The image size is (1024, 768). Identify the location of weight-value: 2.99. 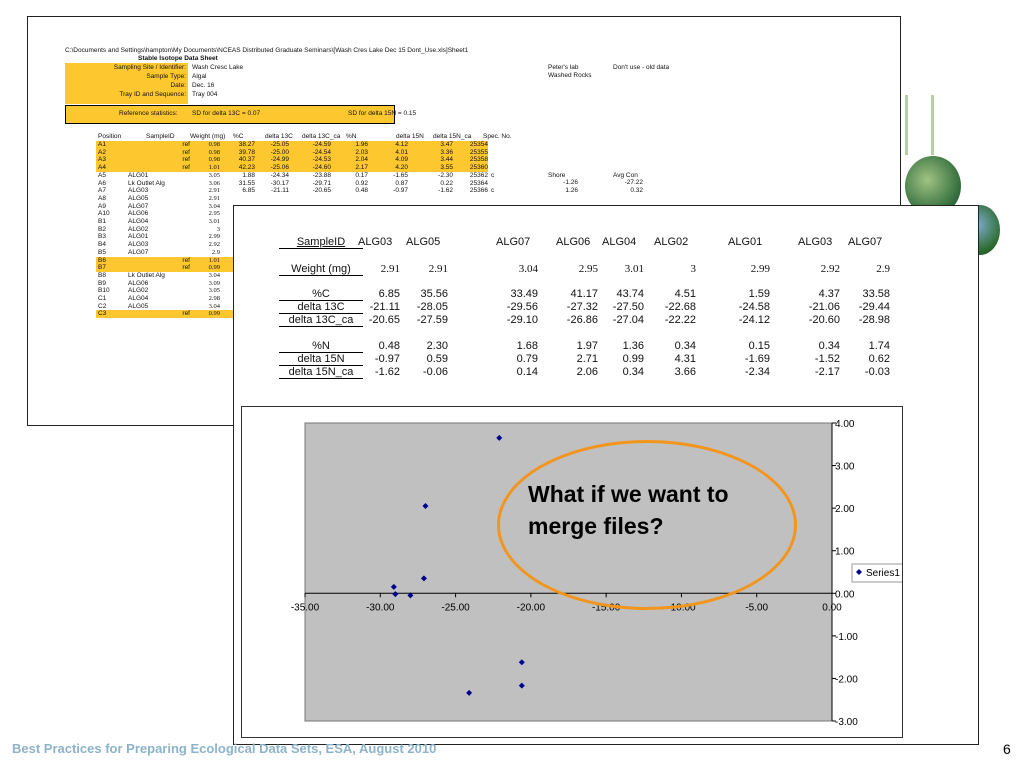
(760, 269).